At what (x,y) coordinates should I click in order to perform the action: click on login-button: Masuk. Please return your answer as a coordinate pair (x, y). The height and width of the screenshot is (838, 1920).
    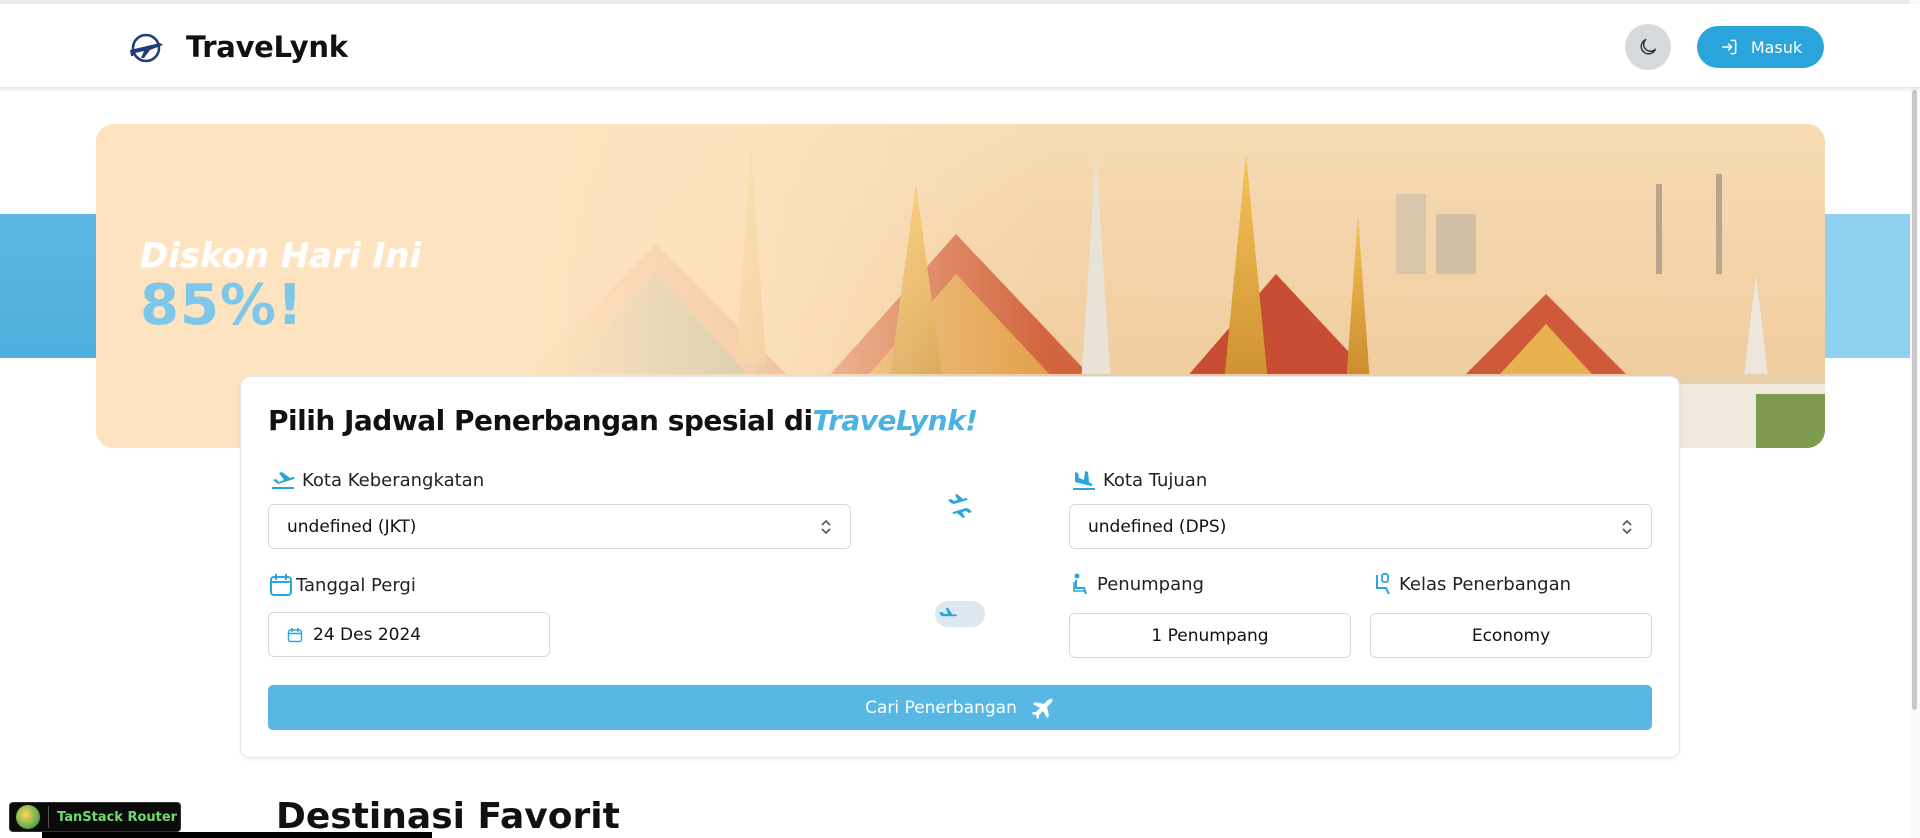
    Looking at the image, I should click on (1760, 47).